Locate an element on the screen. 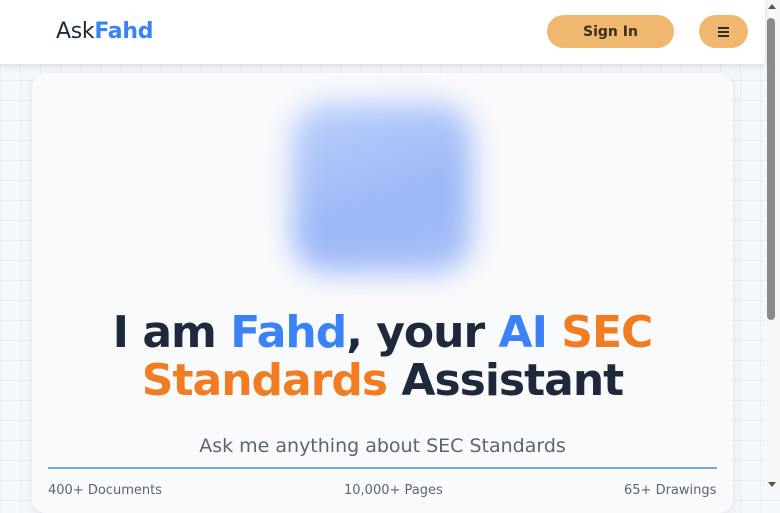  scrollbar-thumb is located at coordinates (771, 169).